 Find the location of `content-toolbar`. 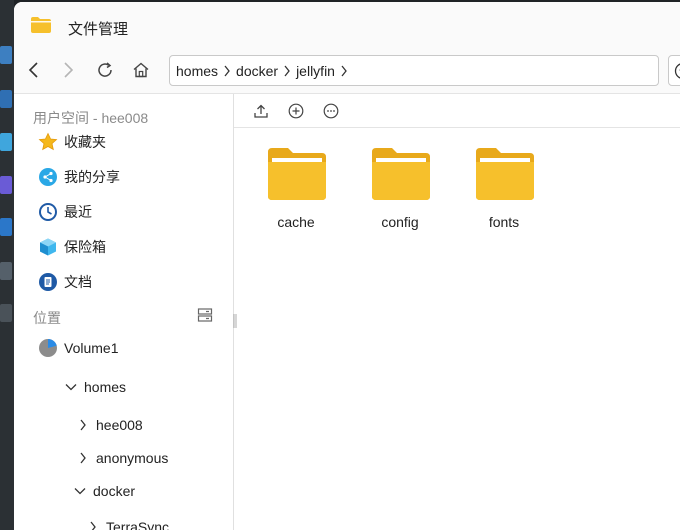

content-toolbar is located at coordinates (457, 111).